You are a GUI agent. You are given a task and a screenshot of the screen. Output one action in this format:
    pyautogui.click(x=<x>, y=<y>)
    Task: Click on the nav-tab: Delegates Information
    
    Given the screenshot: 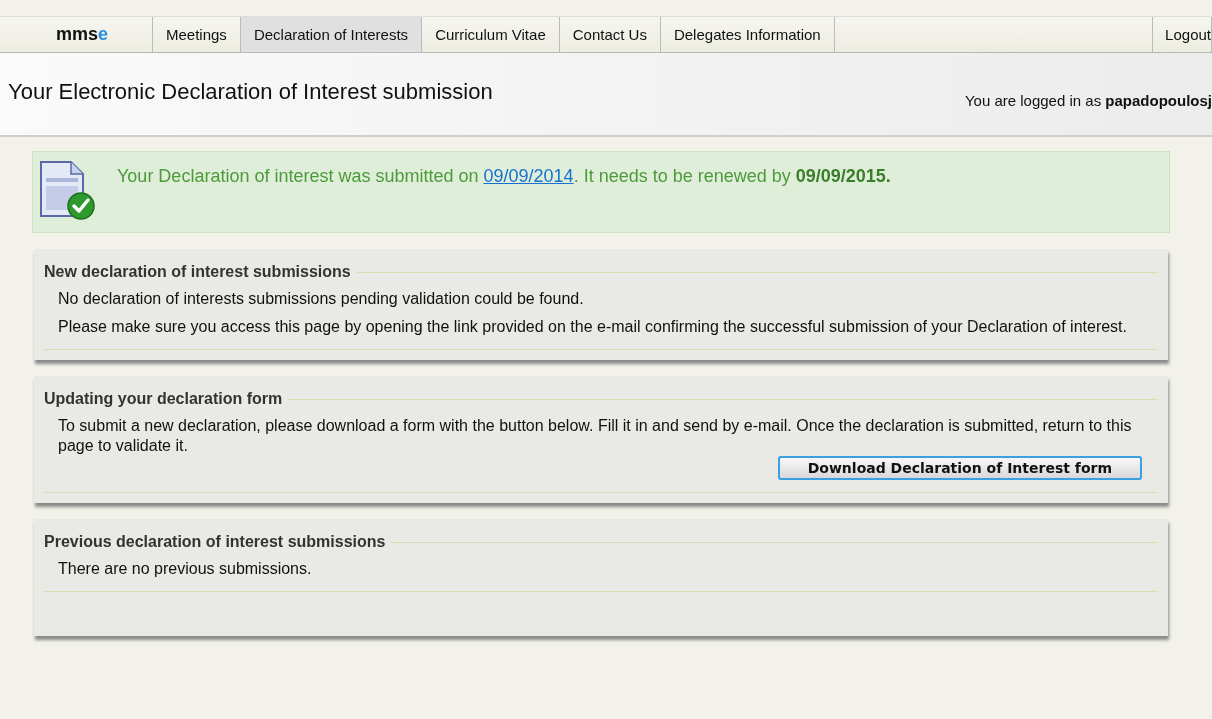 What is the action you would take?
    pyautogui.click(x=747, y=34)
    